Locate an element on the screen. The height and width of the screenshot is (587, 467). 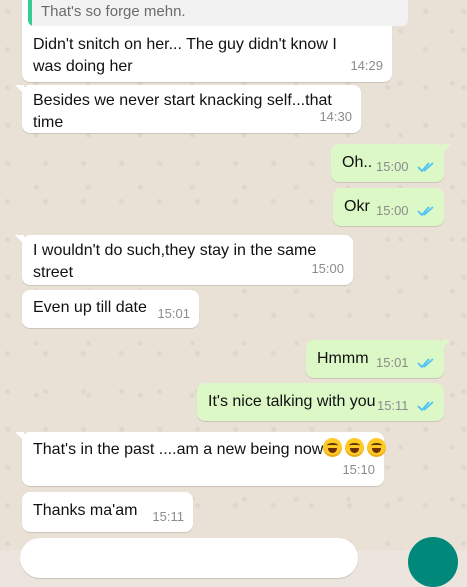
message-meta: 15:11 is located at coordinates (406, 406).